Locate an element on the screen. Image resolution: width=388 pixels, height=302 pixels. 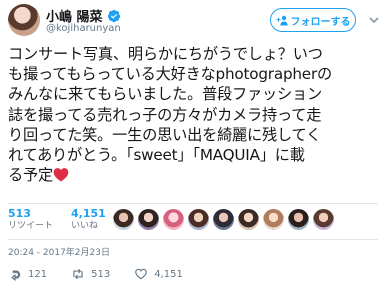
retweet-stat: 513 リツイート is located at coordinates (30, 219).